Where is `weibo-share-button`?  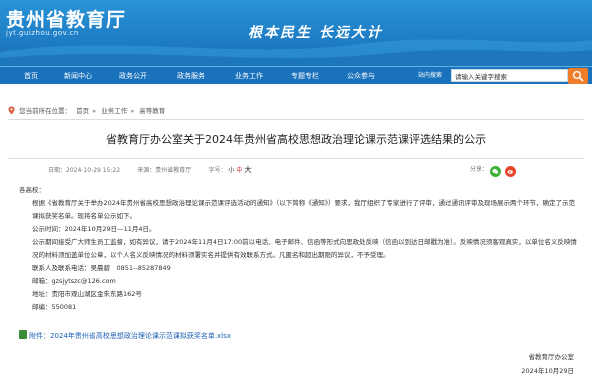
weibo-share-button is located at coordinates (510, 171).